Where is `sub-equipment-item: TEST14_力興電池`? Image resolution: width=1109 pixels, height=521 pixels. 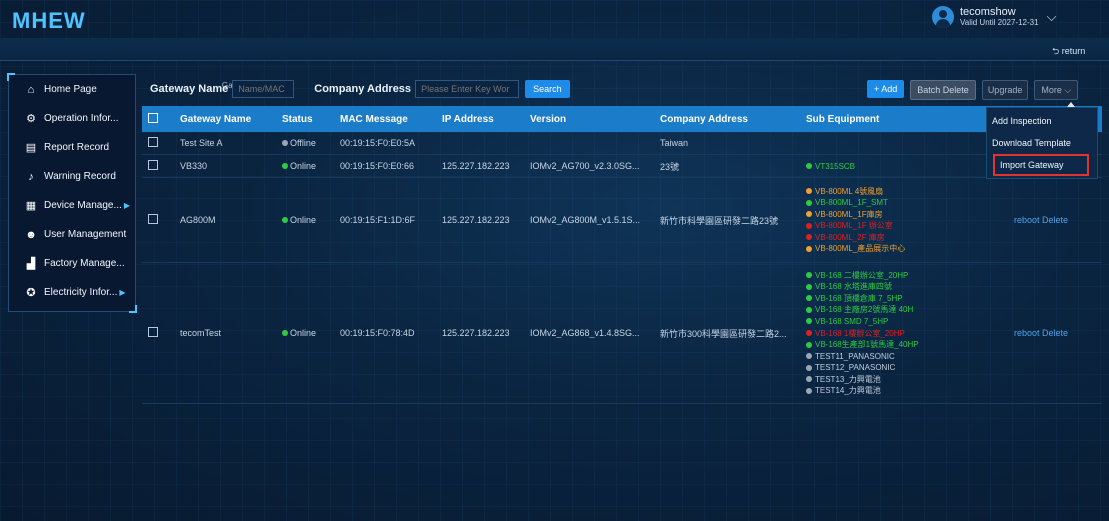 sub-equipment-item: TEST14_力興電池 is located at coordinates (904, 391).